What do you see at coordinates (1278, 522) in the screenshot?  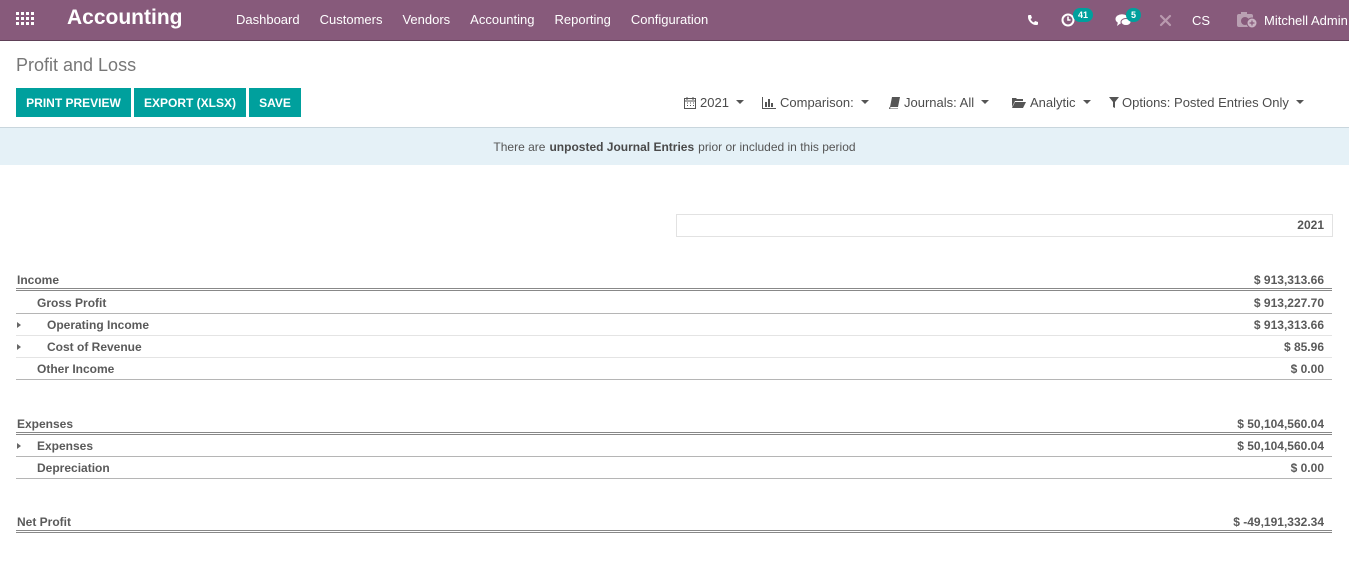 I see `line-amount: $ -49,191,332.34` at bounding box center [1278, 522].